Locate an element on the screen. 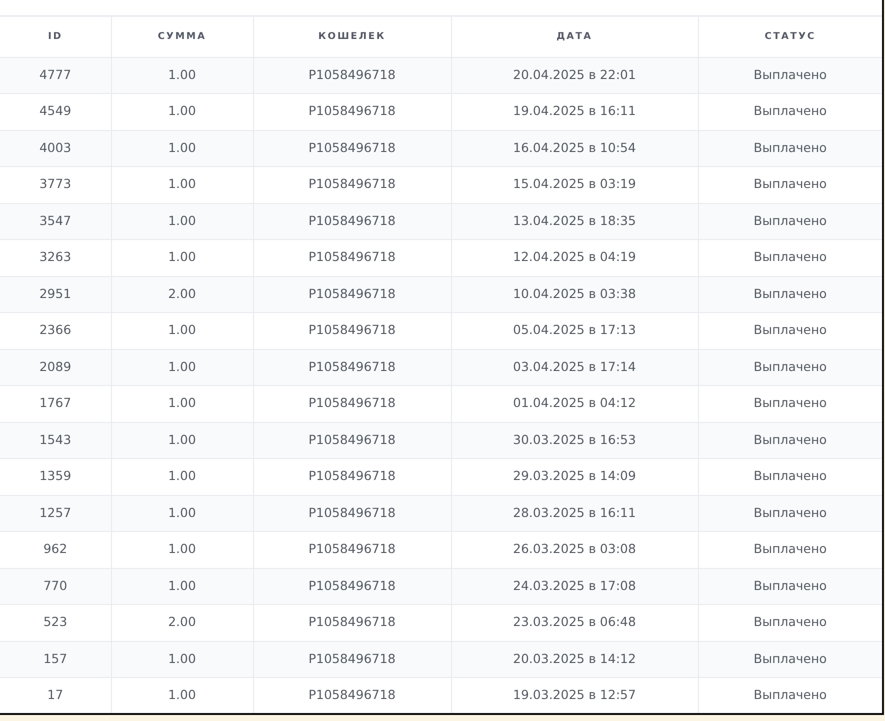 The image size is (885, 721). table-cell: 26.03.2025 в 03:08 is located at coordinates (574, 550).